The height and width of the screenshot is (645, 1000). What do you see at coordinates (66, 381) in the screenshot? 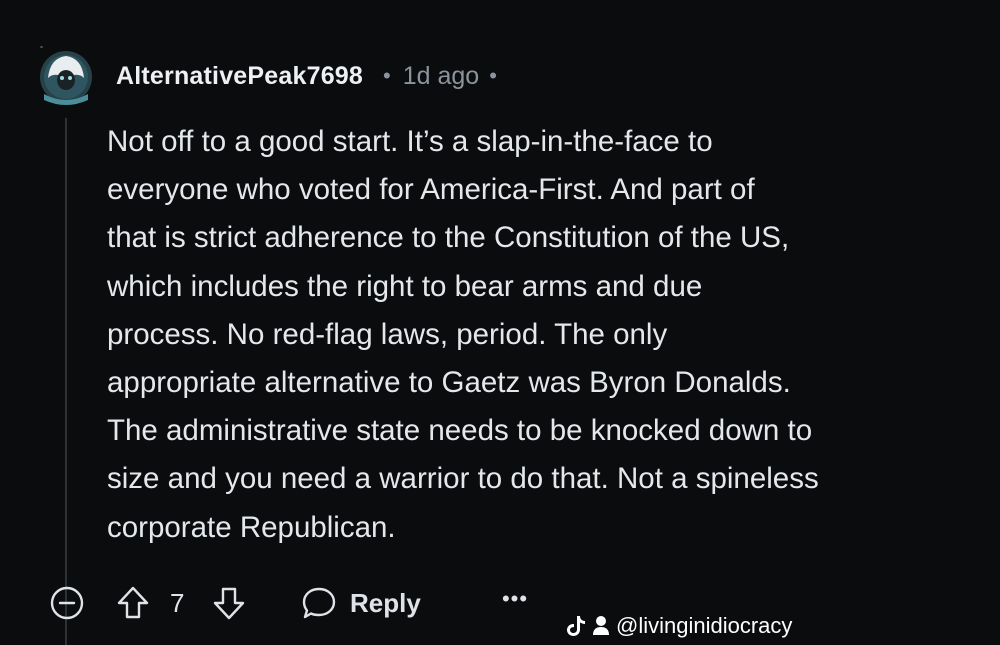
I see `thread-line` at bounding box center [66, 381].